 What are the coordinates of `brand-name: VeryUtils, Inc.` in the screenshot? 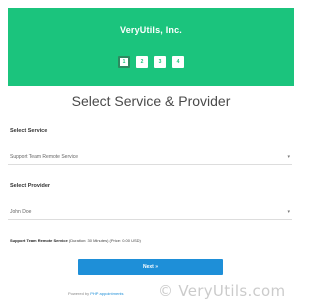 It's located at (151, 30).